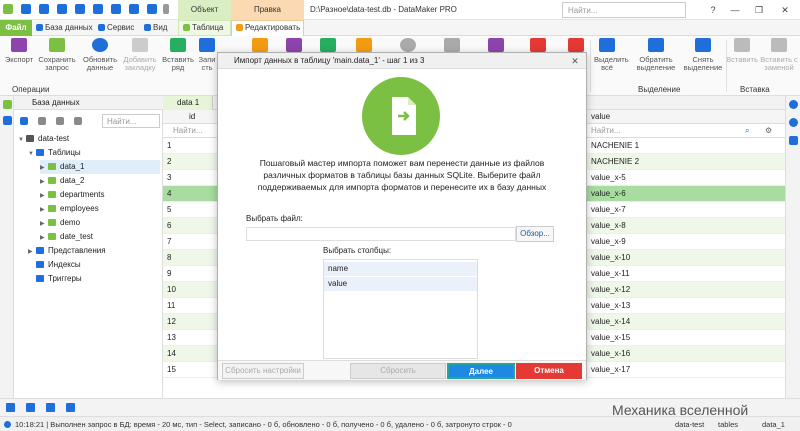  I want to click on cell-value: value_x-10, so click(610, 258).